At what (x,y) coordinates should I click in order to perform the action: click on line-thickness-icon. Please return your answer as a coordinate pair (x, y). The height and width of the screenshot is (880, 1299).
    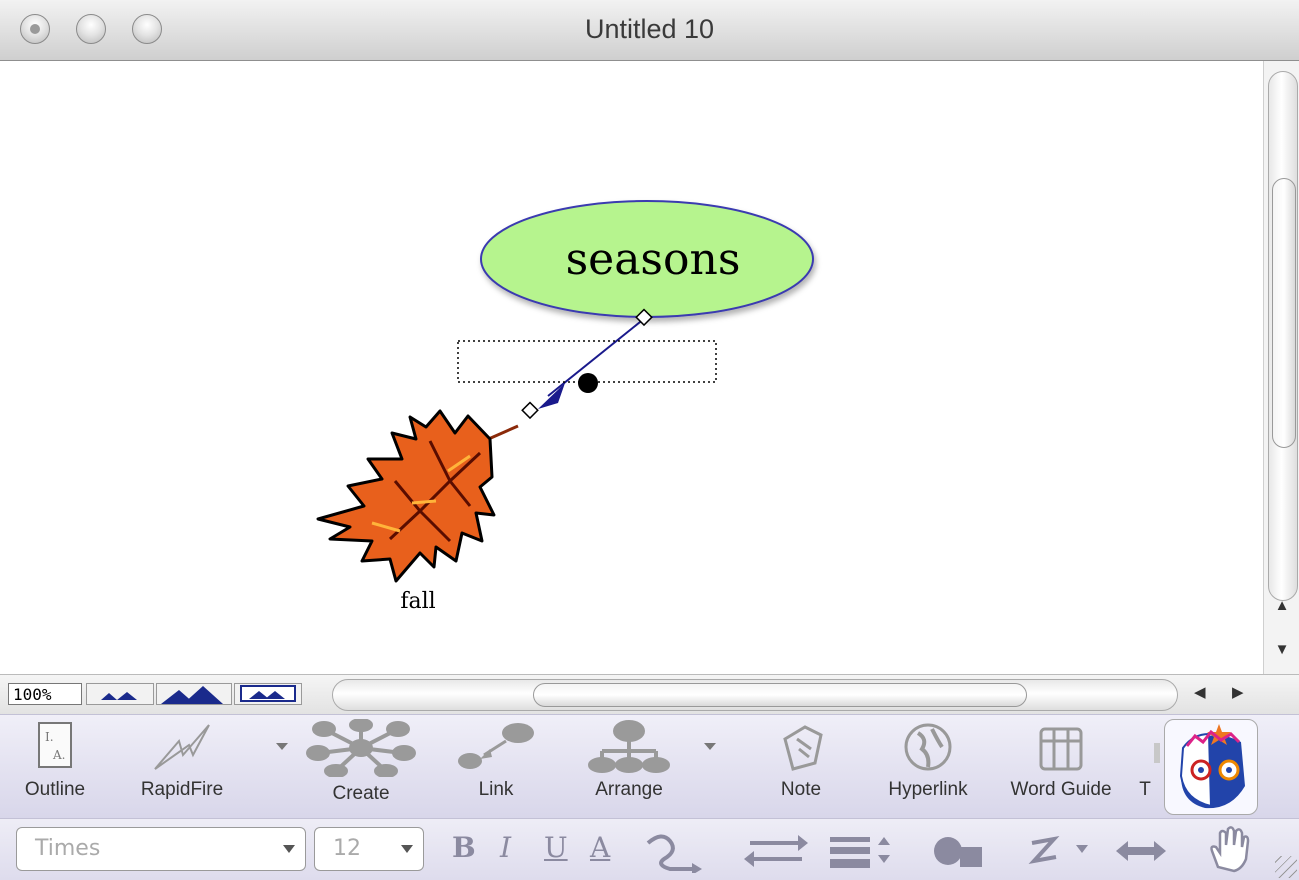
    Looking at the image, I should click on (864, 851).